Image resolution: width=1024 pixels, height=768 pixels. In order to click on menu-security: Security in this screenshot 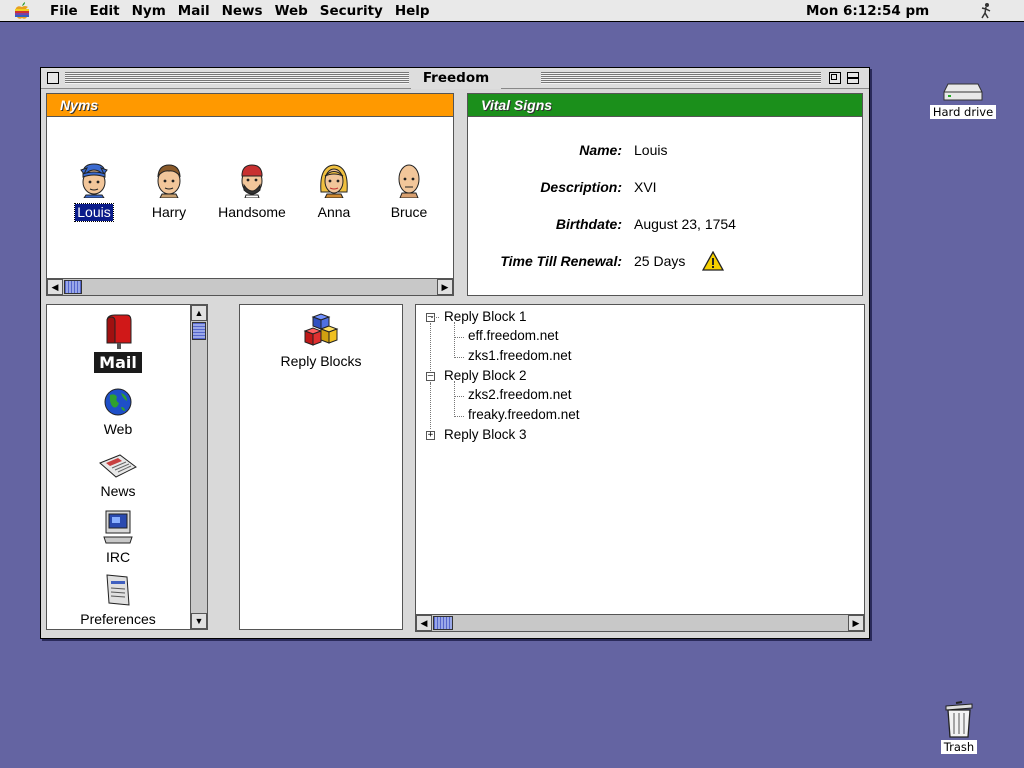, I will do `click(351, 11)`.